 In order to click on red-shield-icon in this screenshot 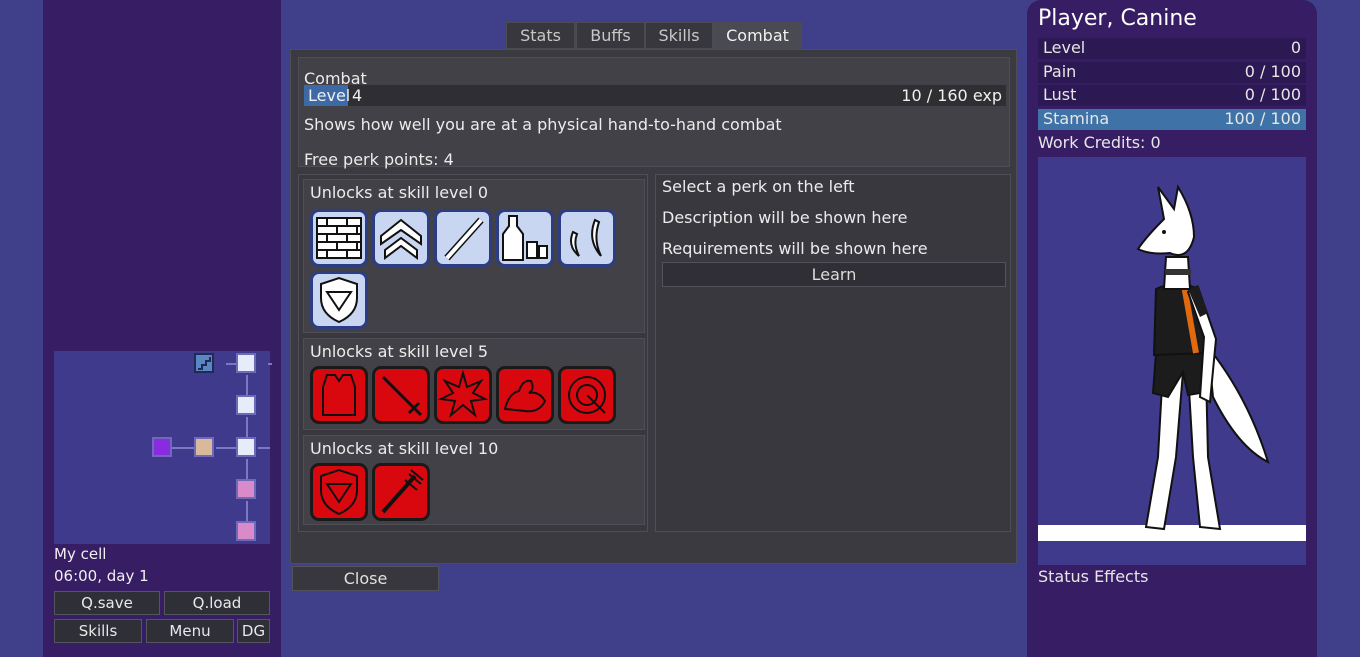, I will do `click(339, 492)`.